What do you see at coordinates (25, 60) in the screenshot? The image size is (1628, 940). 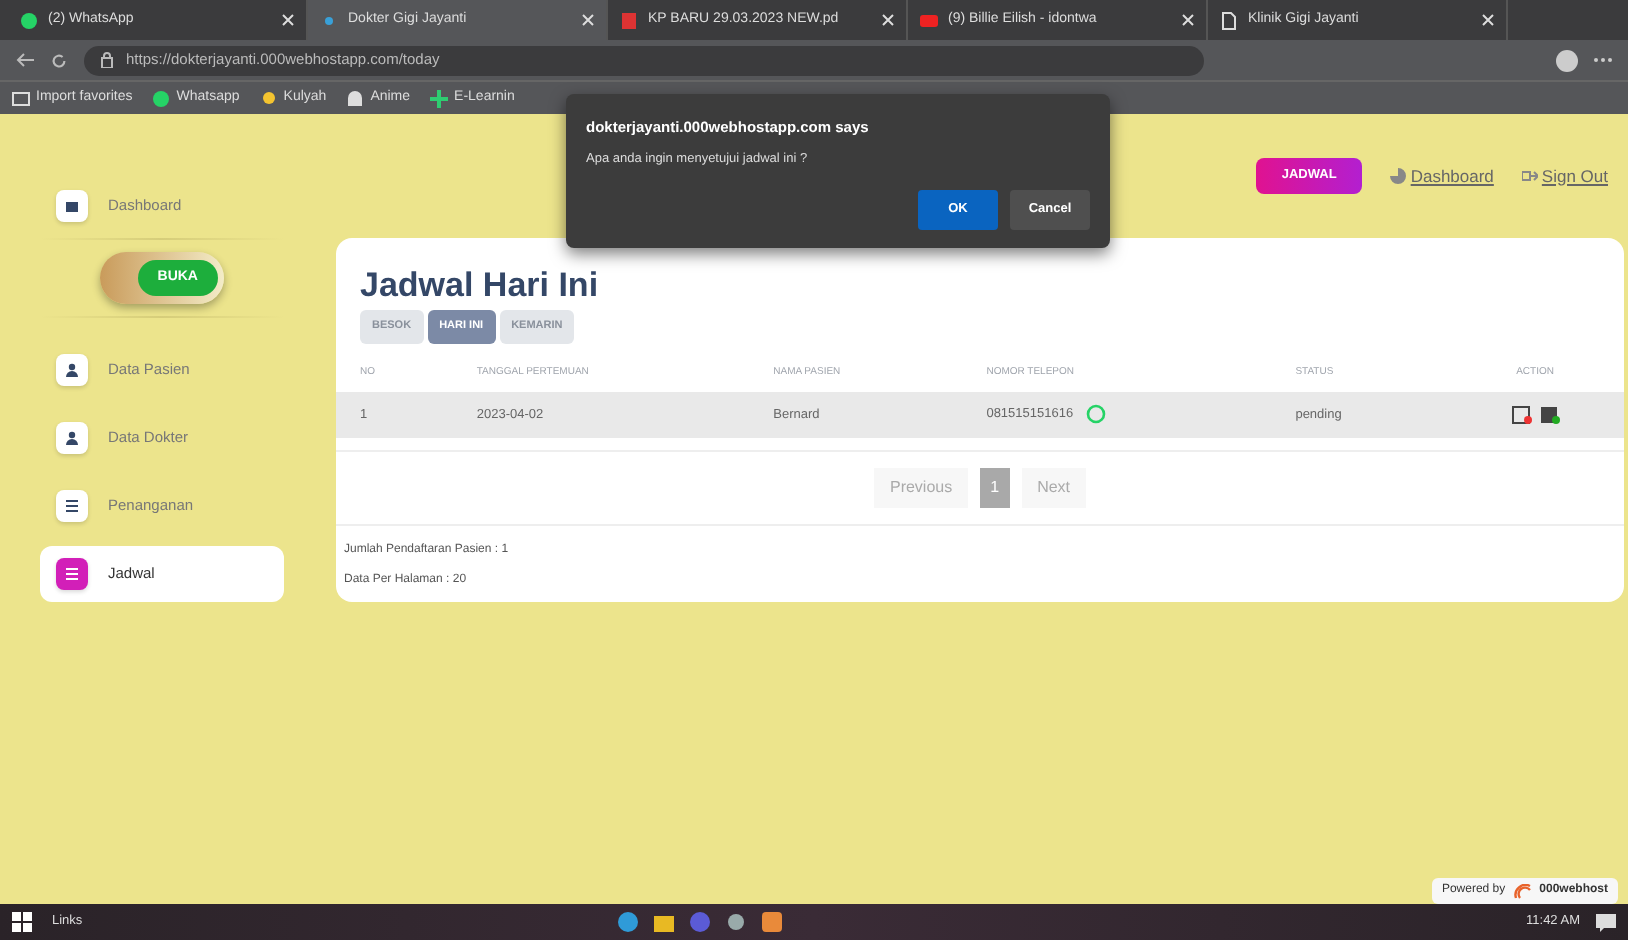 I see `back-icon` at bounding box center [25, 60].